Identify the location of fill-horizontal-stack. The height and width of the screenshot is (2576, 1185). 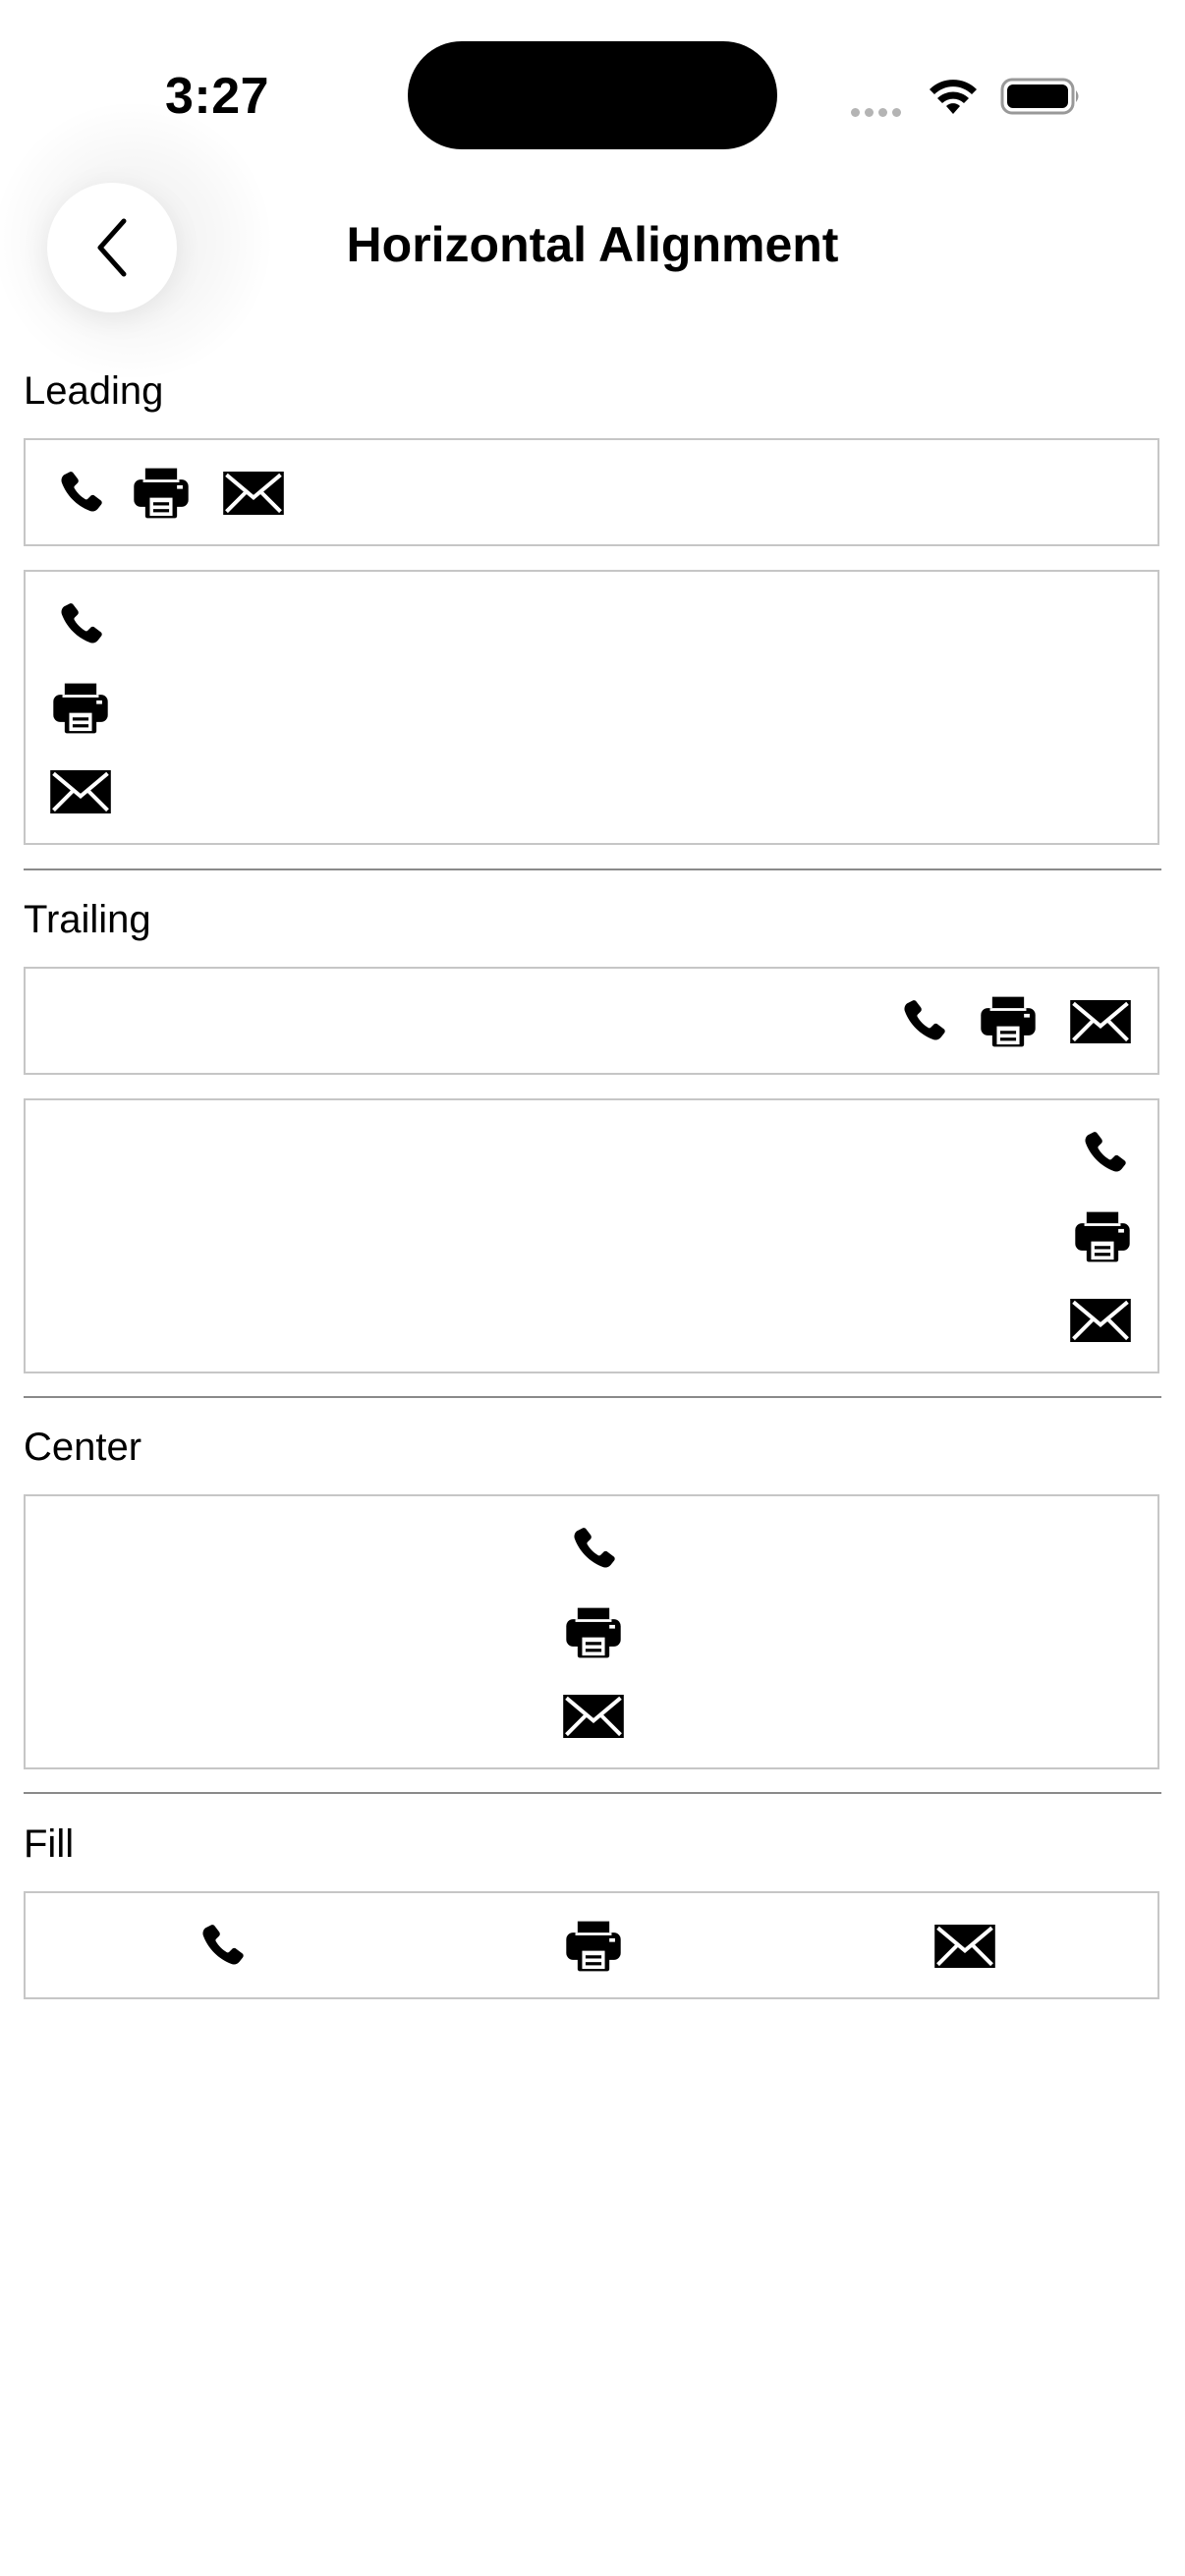
(592, 1945).